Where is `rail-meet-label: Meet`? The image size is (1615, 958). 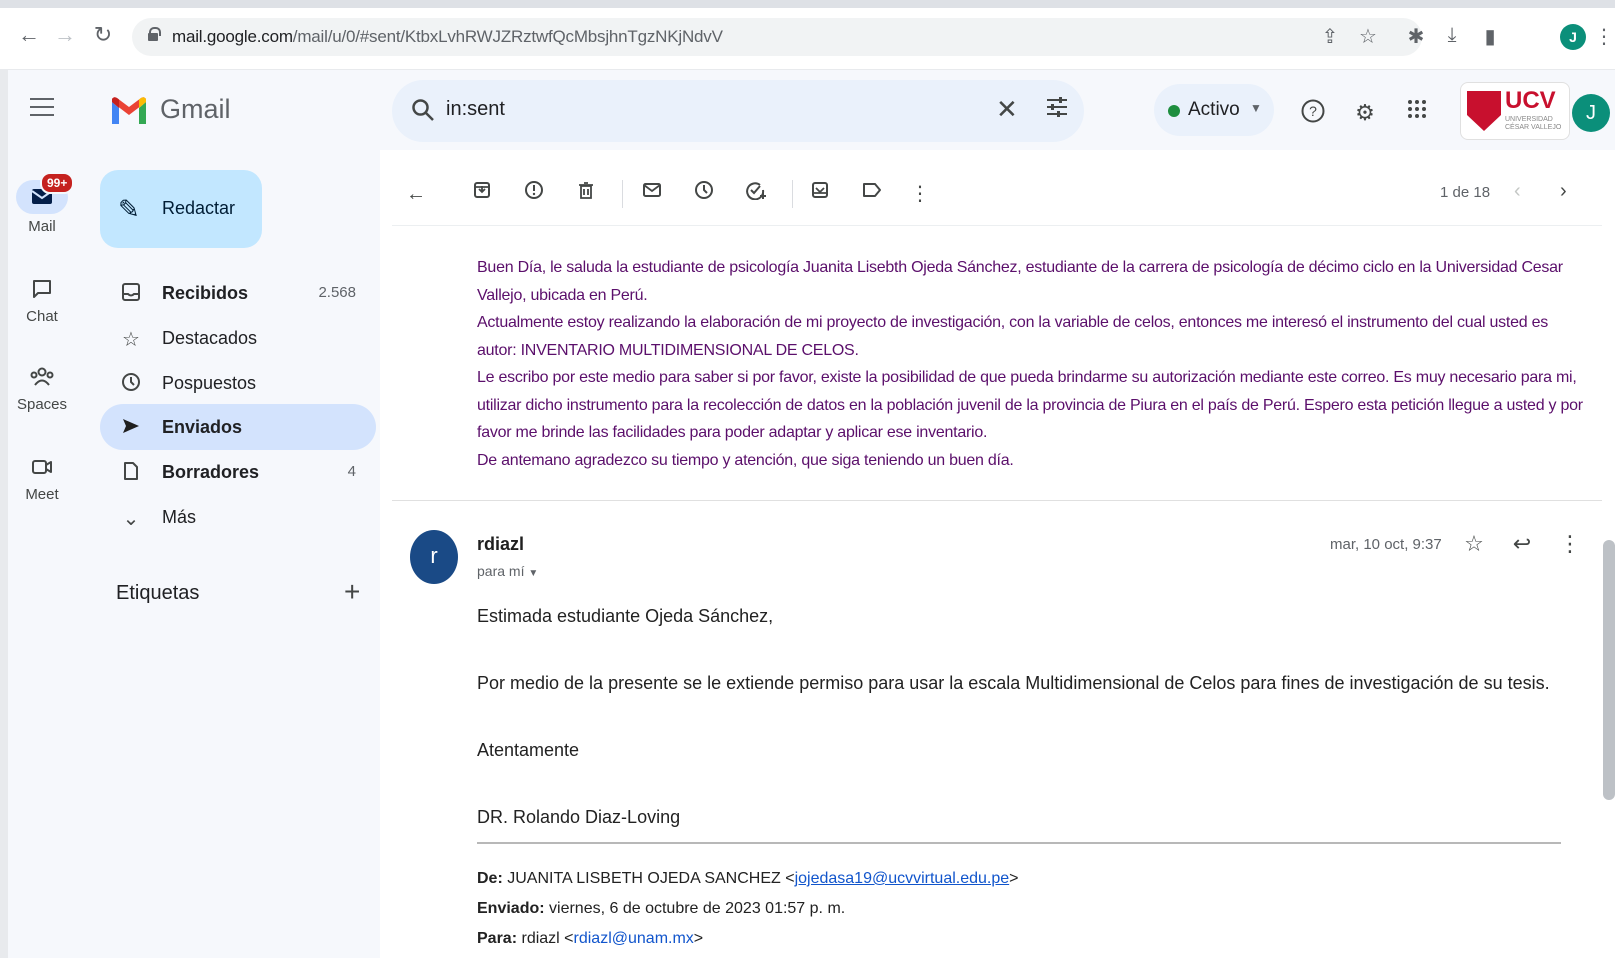
rail-meet-label: Meet is located at coordinates (42, 494).